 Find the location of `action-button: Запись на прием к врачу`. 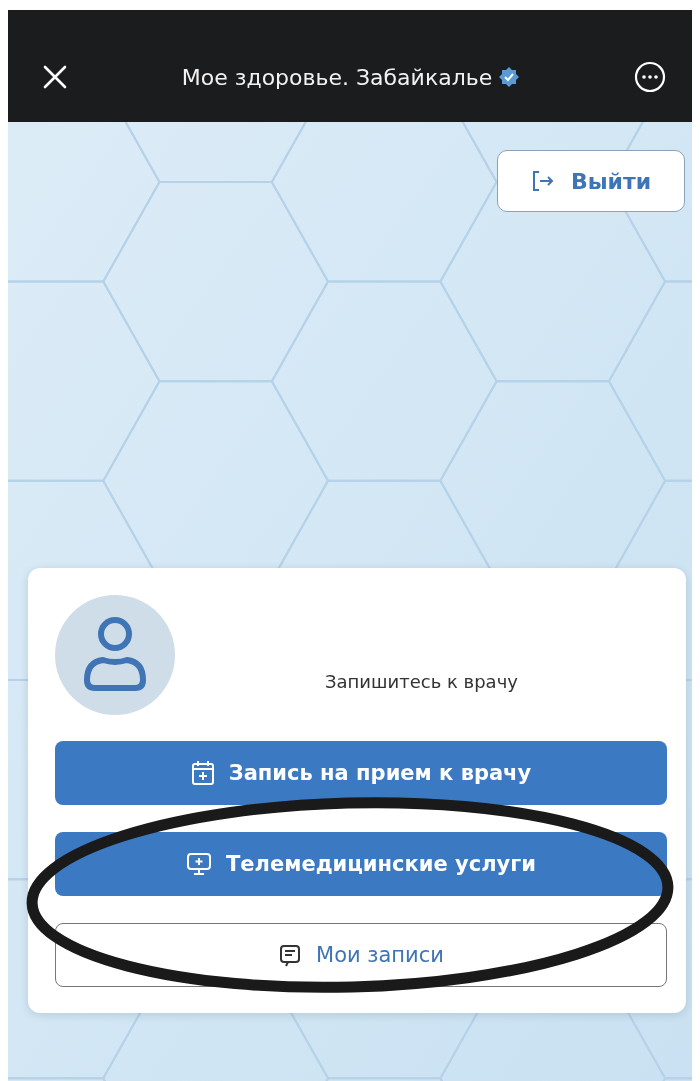

action-button: Запись на прием к врачу is located at coordinates (361, 773).